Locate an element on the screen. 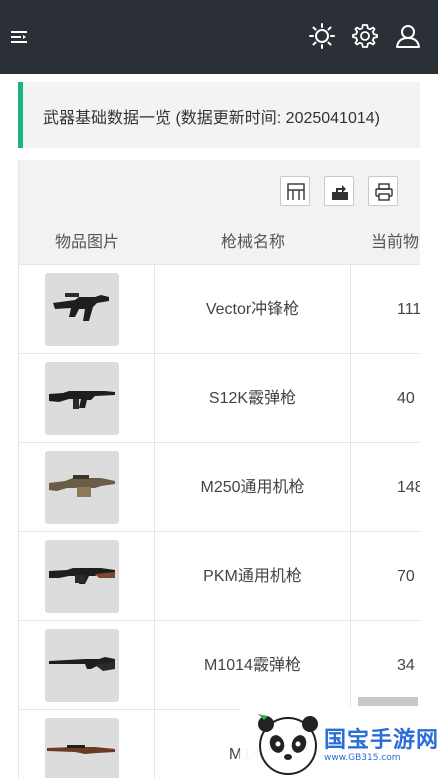 This screenshot has width=438, height=778. notice-text: 武器基础数据一览 (数据更新时间: 2025041014) is located at coordinates (211, 118).